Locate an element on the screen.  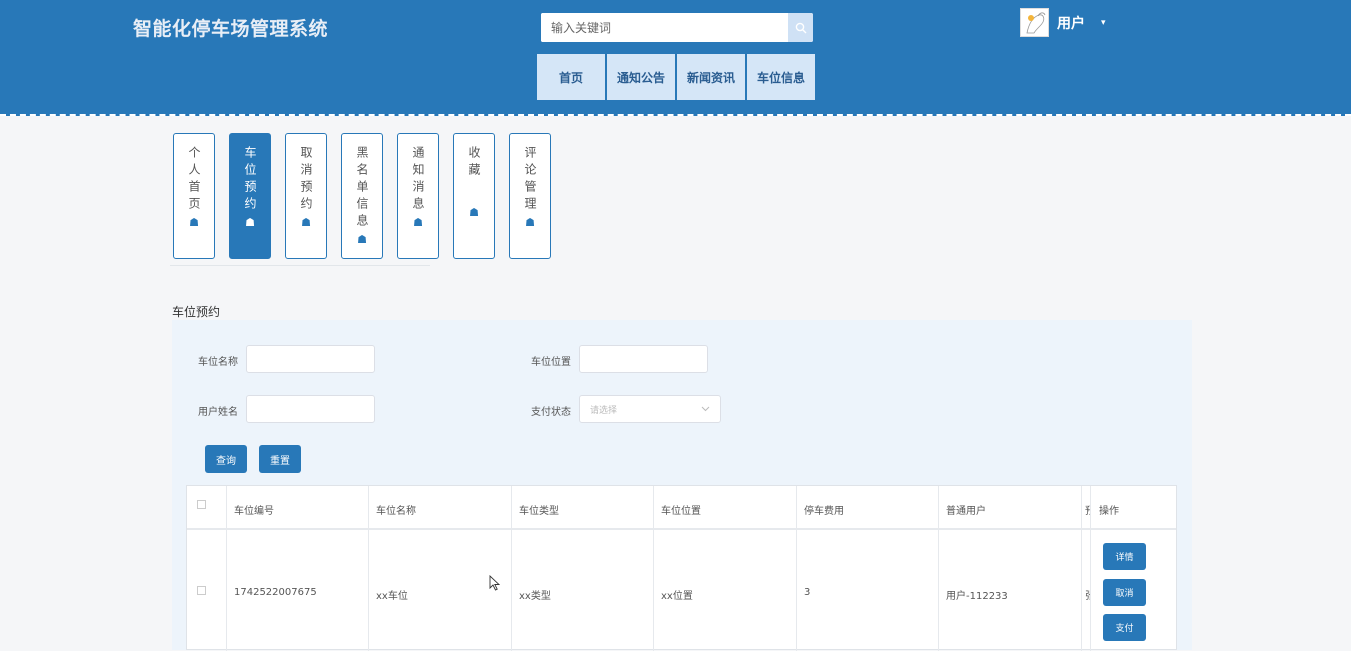
tab-label: 个人首页 is located at coordinates (194, 180).